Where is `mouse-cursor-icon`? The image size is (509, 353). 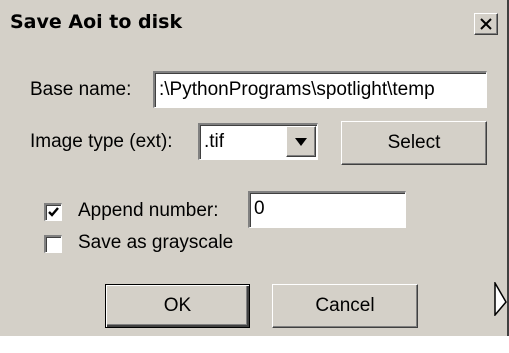 mouse-cursor-icon is located at coordinates (500, 299).